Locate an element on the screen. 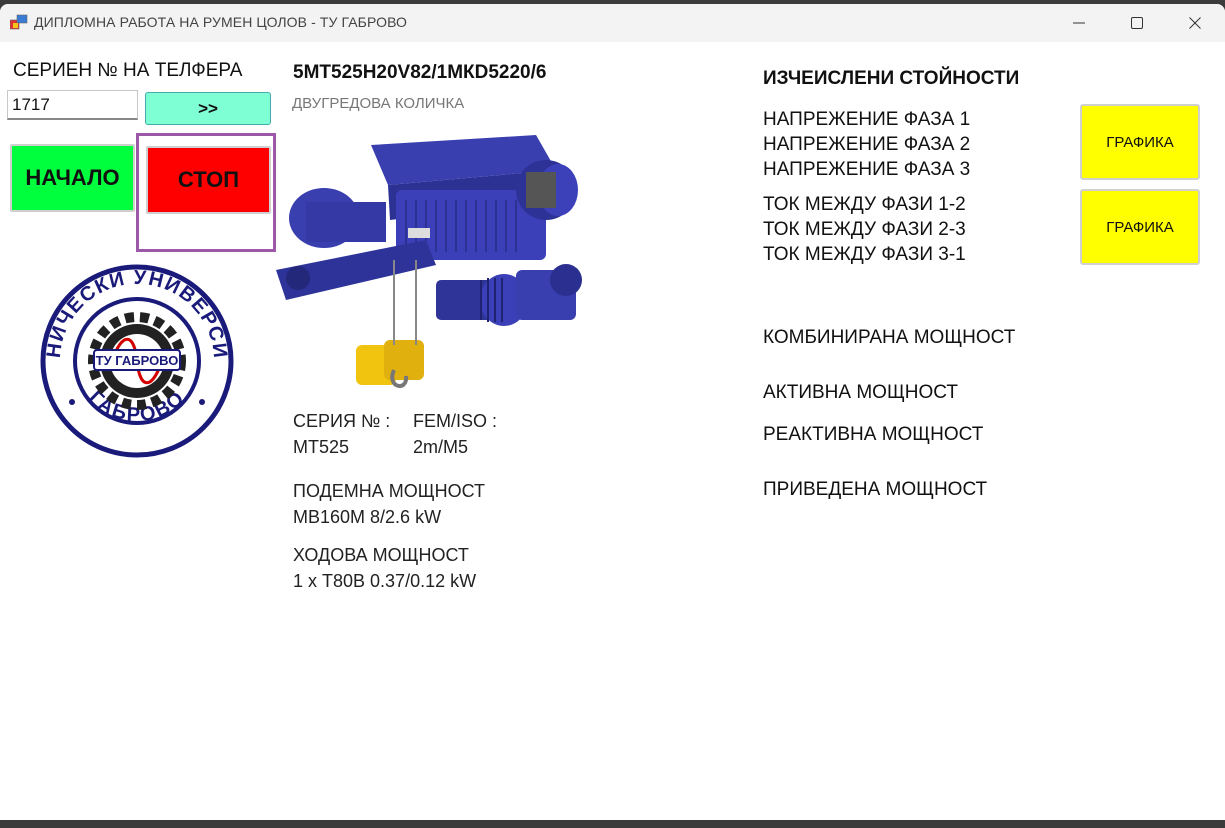  combined-power-label: КОМБИНИРАНА МОЩНОСТ is located at coordinates (889, 337).